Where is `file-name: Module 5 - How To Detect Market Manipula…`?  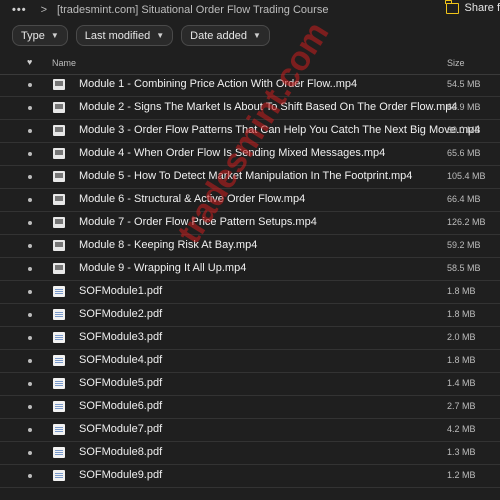 file-name: Module 5 - How To Detect Market Manipula… is located at coordinates (245, 176).